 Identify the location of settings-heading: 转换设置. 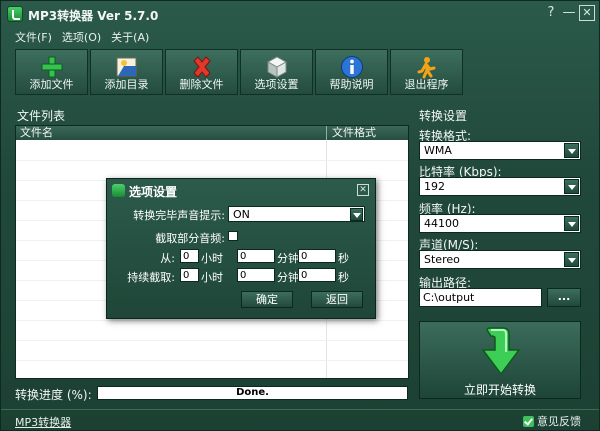
(443, 116).